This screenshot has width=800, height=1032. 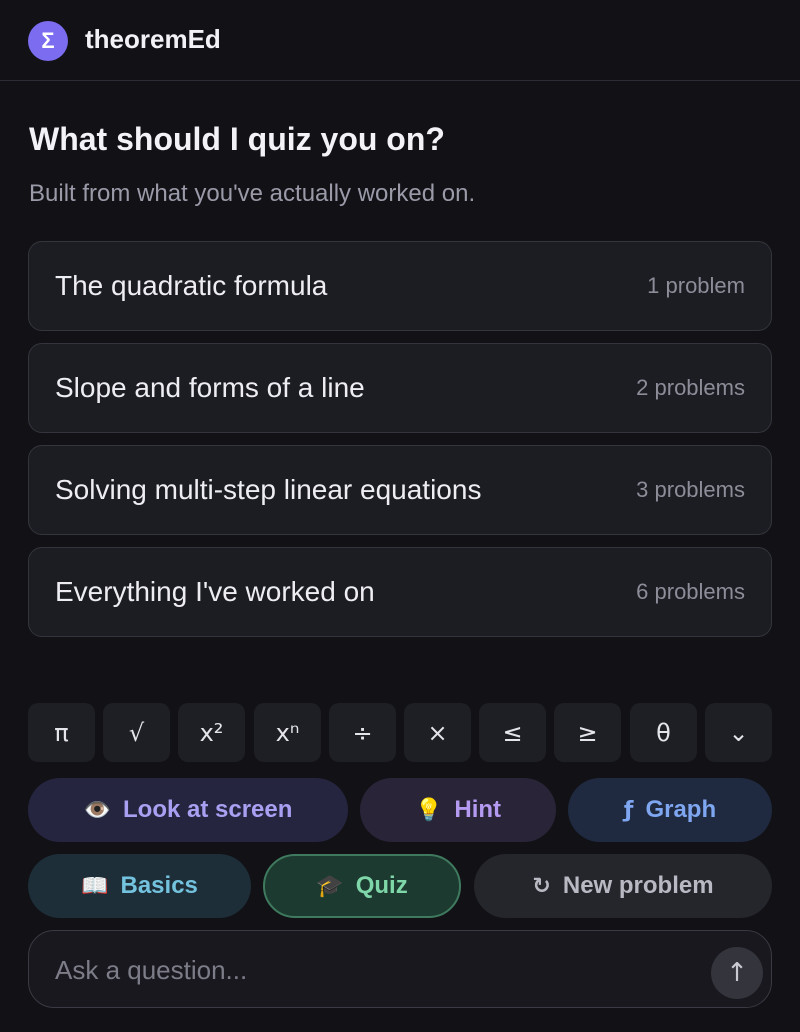 What do you see at coordinates (428, 810) in the screenshot?
I see `lightbulb-icon: 💡` at bounding box center [428, 810].